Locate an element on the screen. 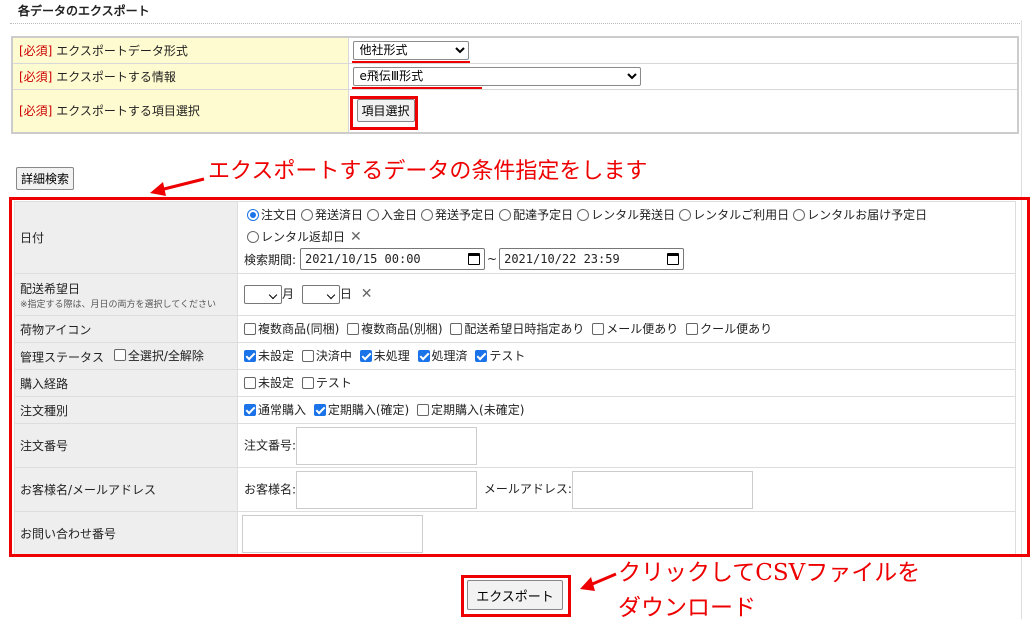 The height and width of the screenshot is (626, 1031). required-row-info: [必須] エクスポートする情報 e飛伝Ⅲ形式 is located at coordinates (515, 76).